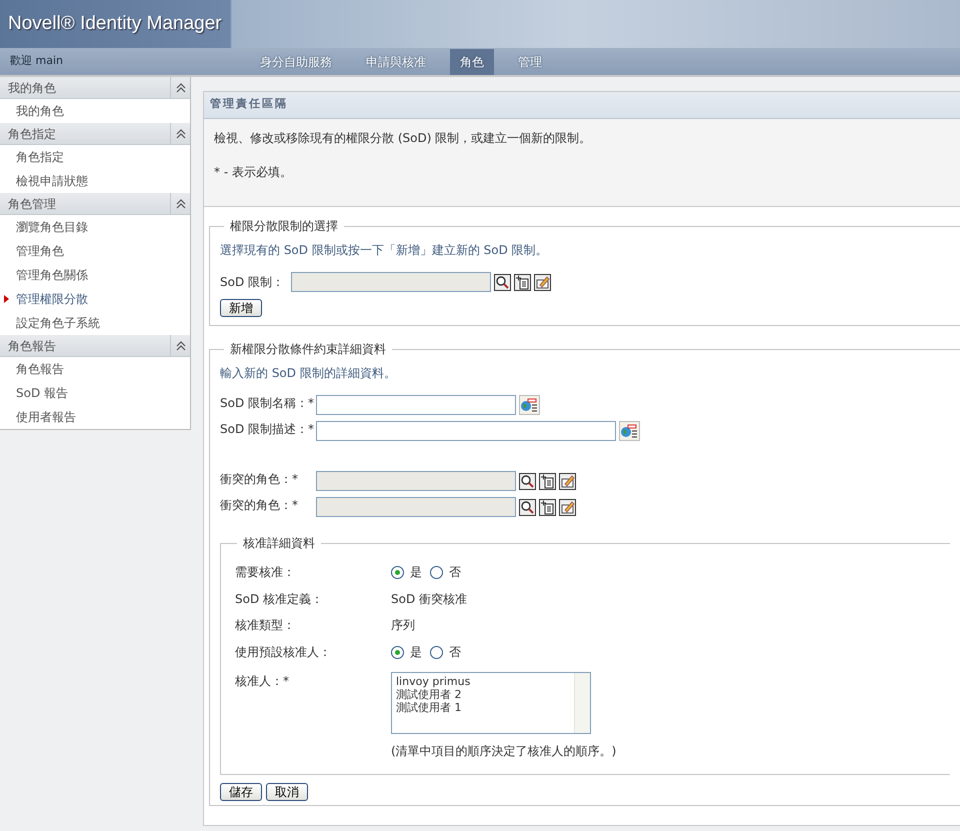 This screenshot has width=960, height=831. What do you see at coordinates (429, 599) in the screenshot?
I see `field-value: SoD 衝突核准` at bounding box center [429, 599].